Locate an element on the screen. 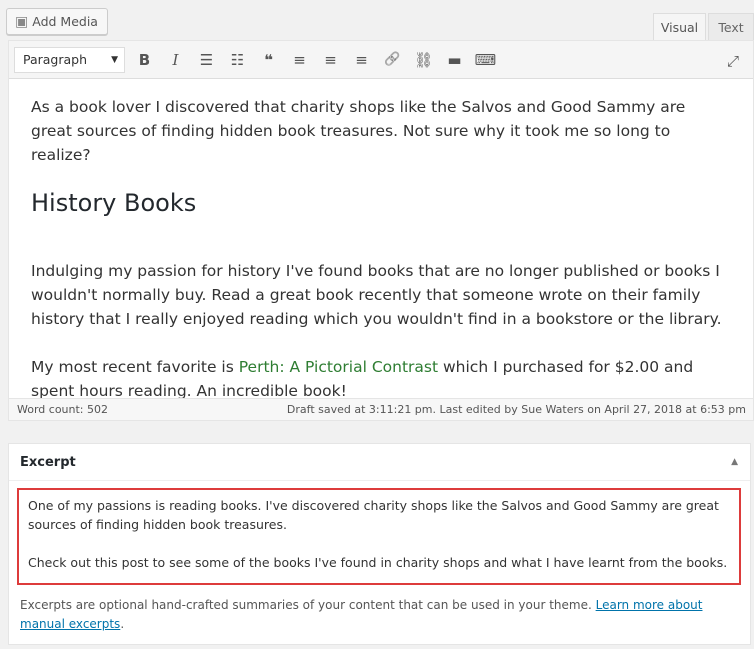 The height and width of the screenshot is (649, 754). fullscreen-icon: ⤢ is located at coordinates (733, 61).